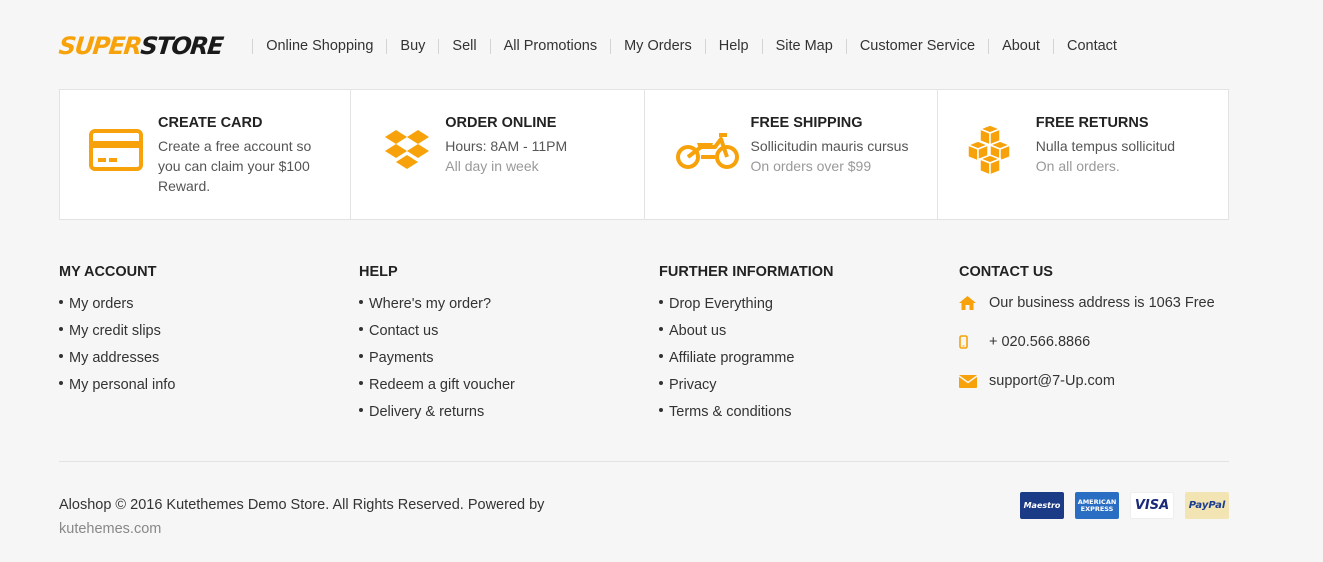 This screenshot has height=562, width=1323. What do you see at coordinates (746, 272) in the screenshot?
I see `column-title: FURTHER INFORMATION` at bounding box center [746, 272].